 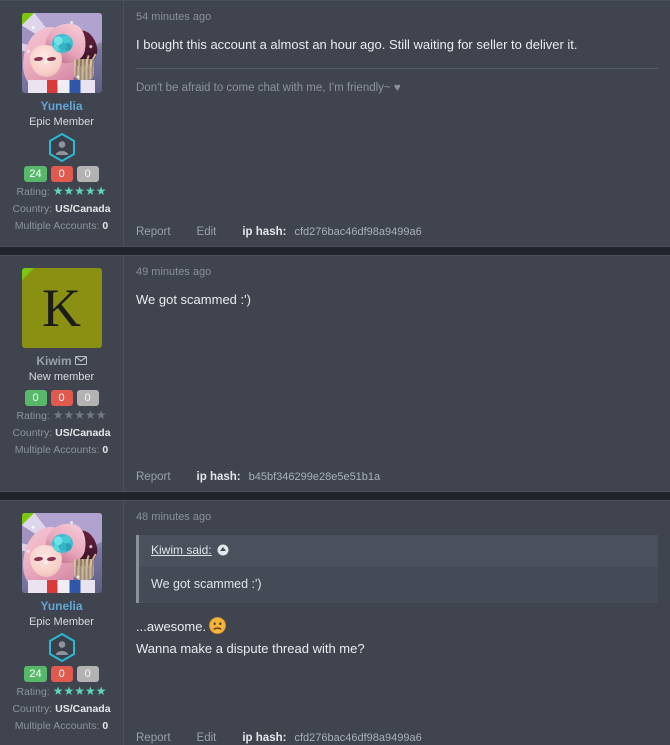 What do you see at coordinates (61, 377) in the screenshot?
I see `user-title: New member` at bounding box center [61, 377].